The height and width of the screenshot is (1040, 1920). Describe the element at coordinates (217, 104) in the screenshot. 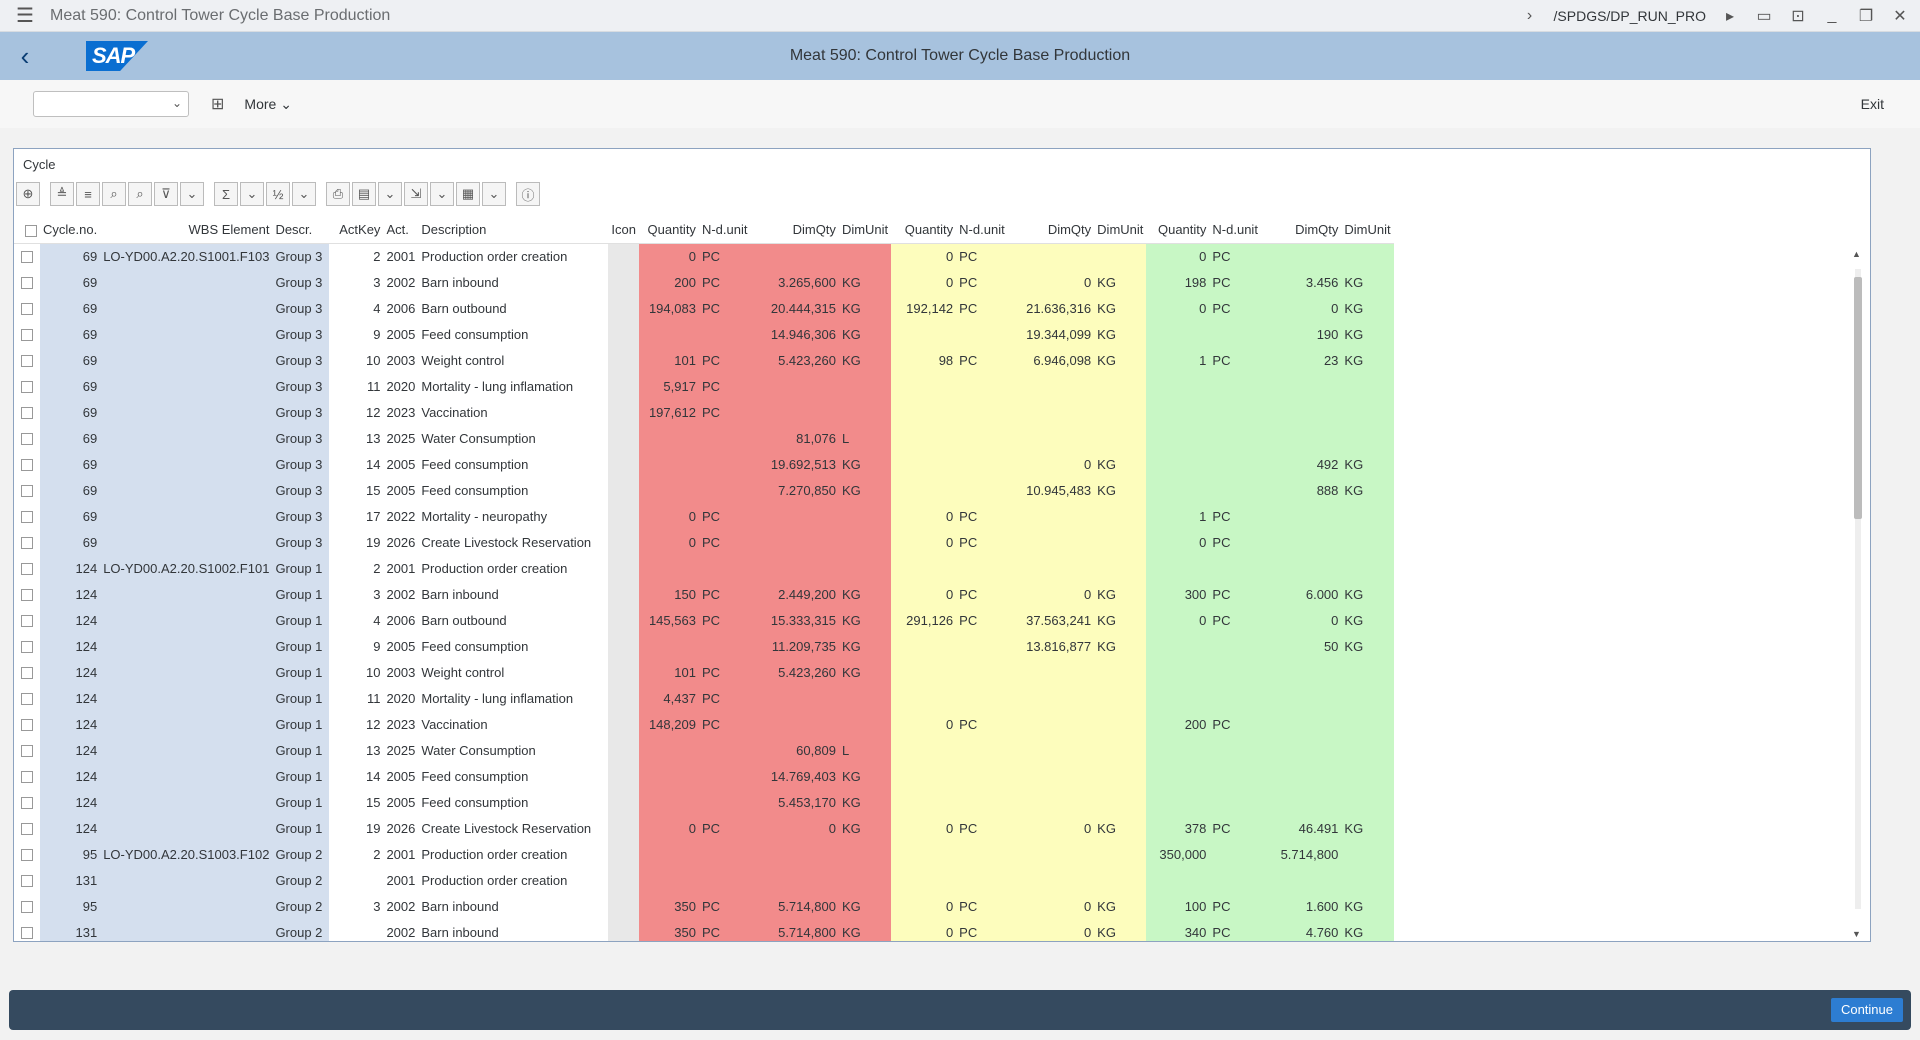

I see `hierarchy-icon: ⊞` at that location.